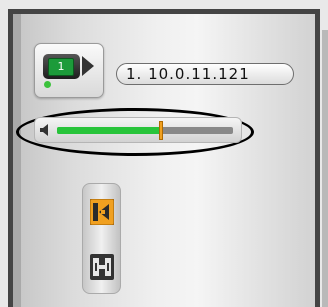  What do you see at coordinates (101, 238) in the screenshot?
I see `audio-side-panel` at bounding box center [101, 238].